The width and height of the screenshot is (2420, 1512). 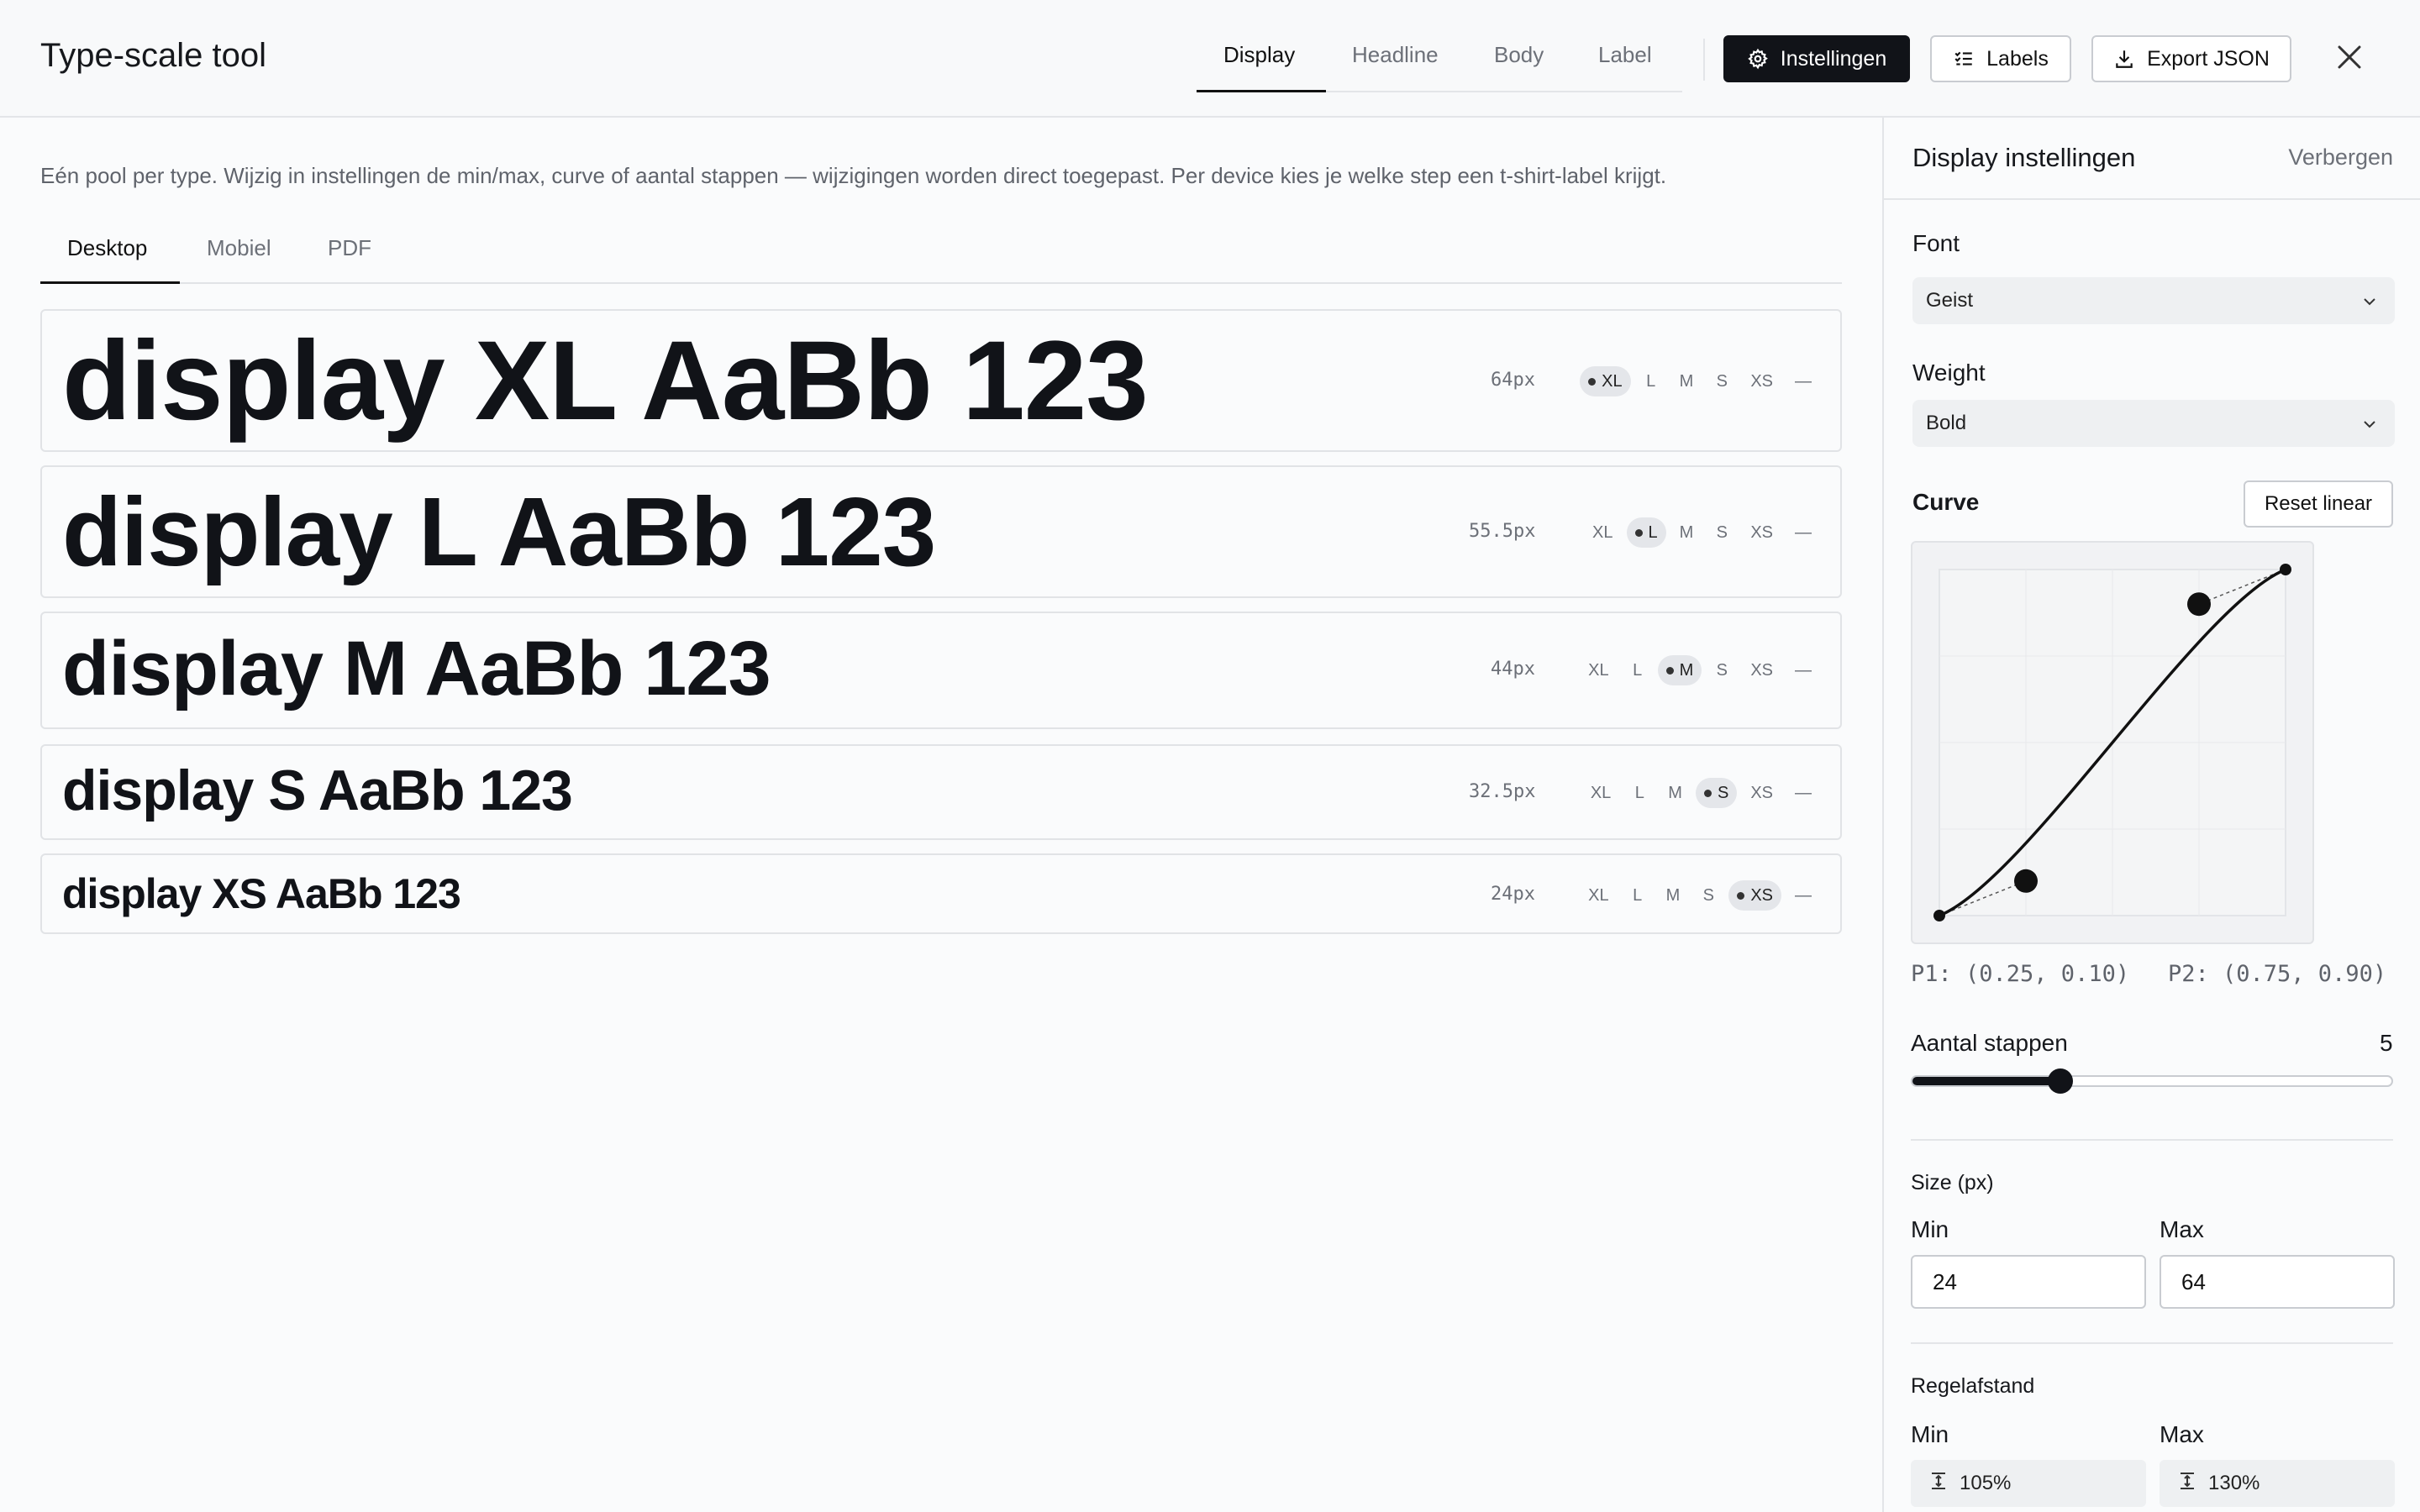 I want to click on tab-pdf: PDF, so click(x=349, y=248).